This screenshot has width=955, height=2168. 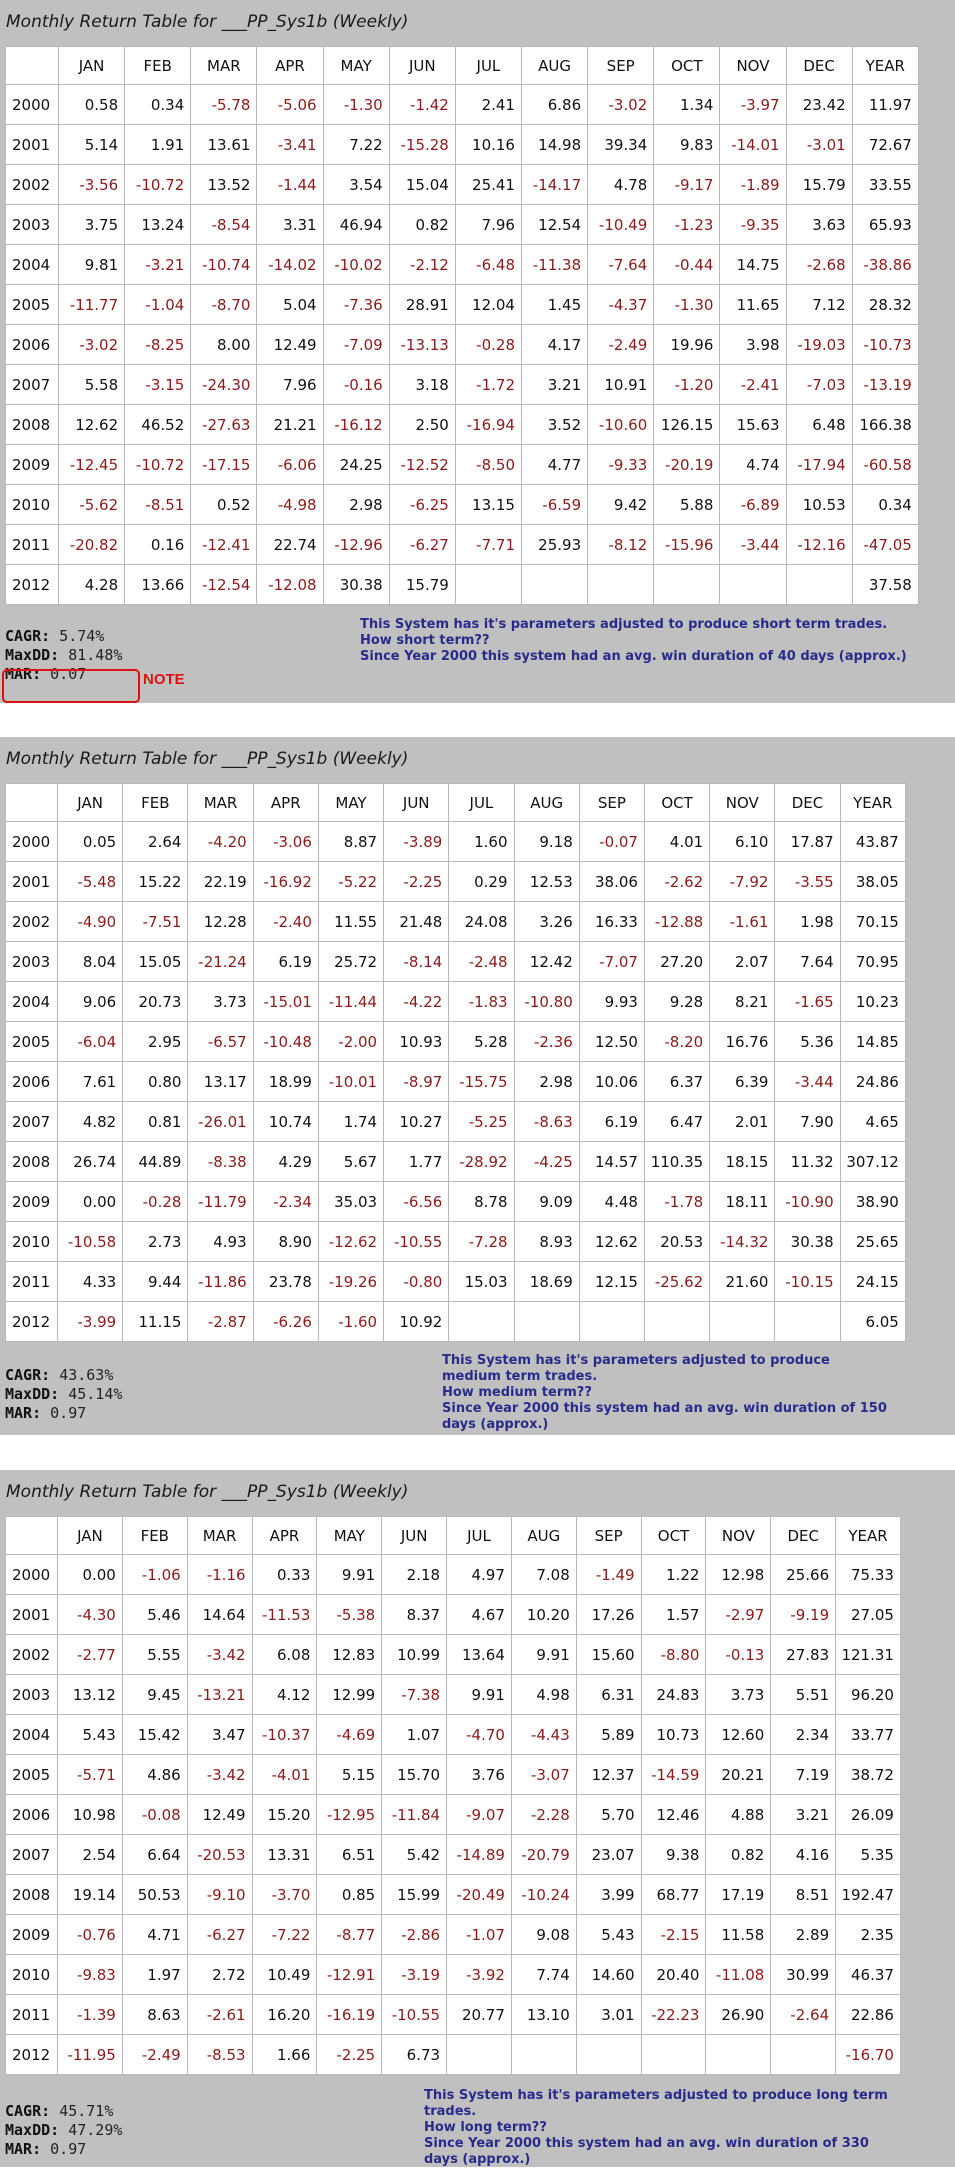 What do you see at coordinates (219, 1694) in the screenshot?
I see `return-cell: -13.21` at bounding box center [219, 1694].